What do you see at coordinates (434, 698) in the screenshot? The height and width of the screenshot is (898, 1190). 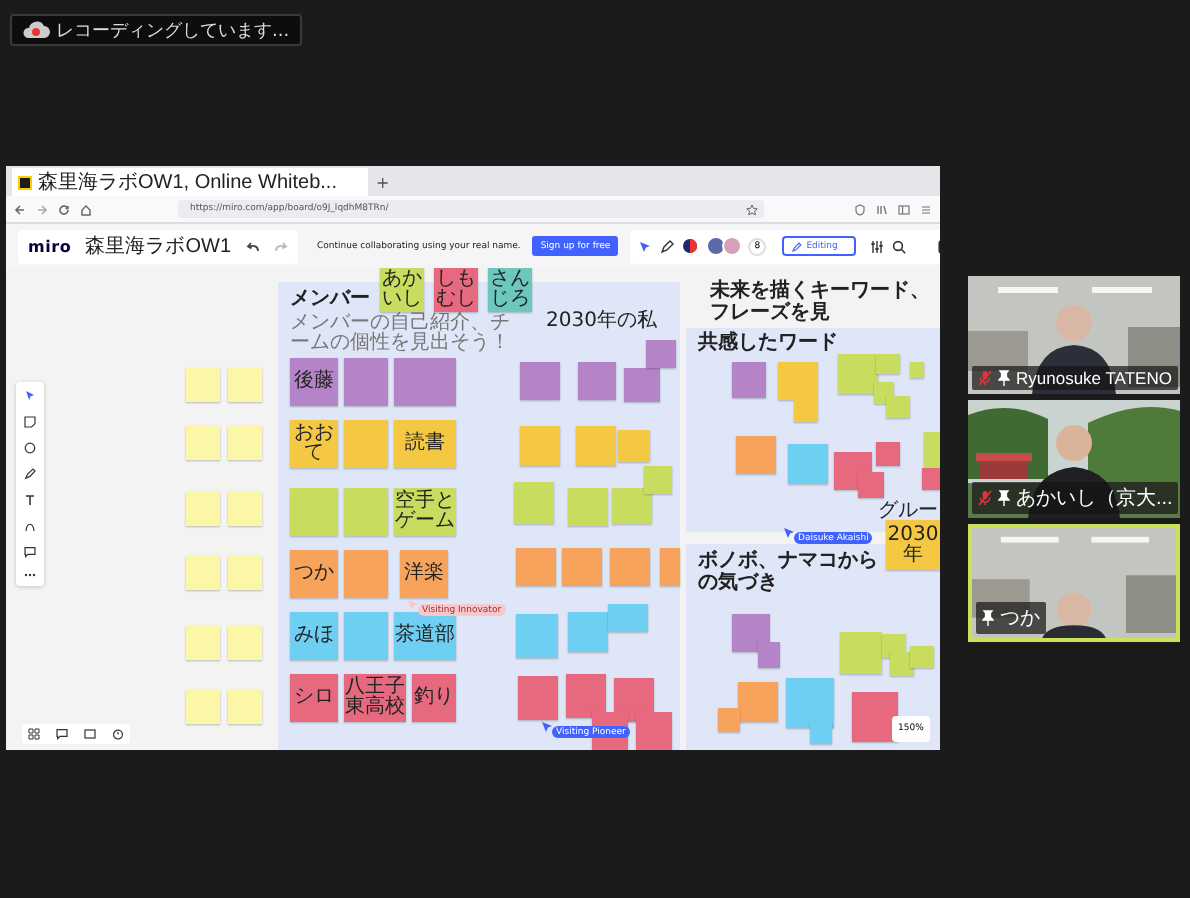 I see `sticky-note: 釣り` at bounding box center [434, 698].